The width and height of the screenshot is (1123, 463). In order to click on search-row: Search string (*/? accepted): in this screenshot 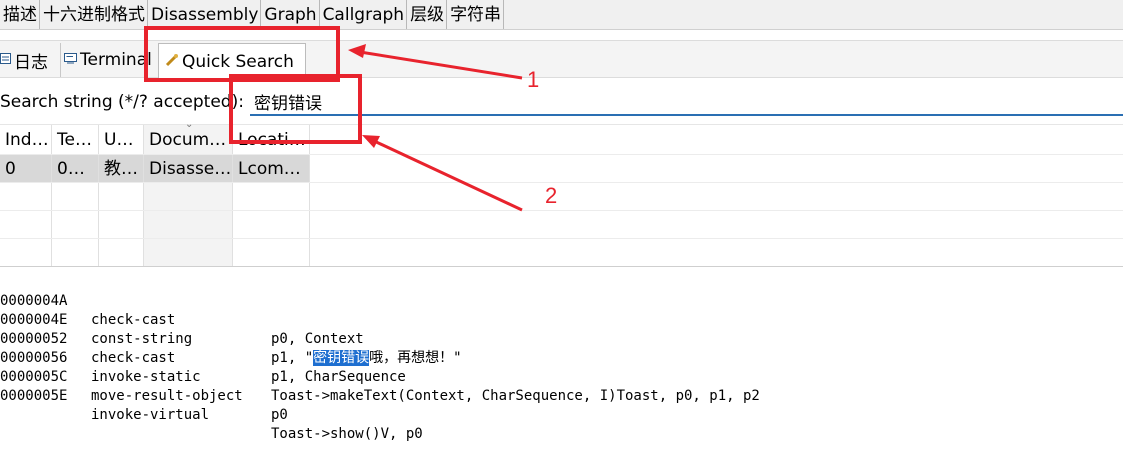, I will do `click(561, 102)`.